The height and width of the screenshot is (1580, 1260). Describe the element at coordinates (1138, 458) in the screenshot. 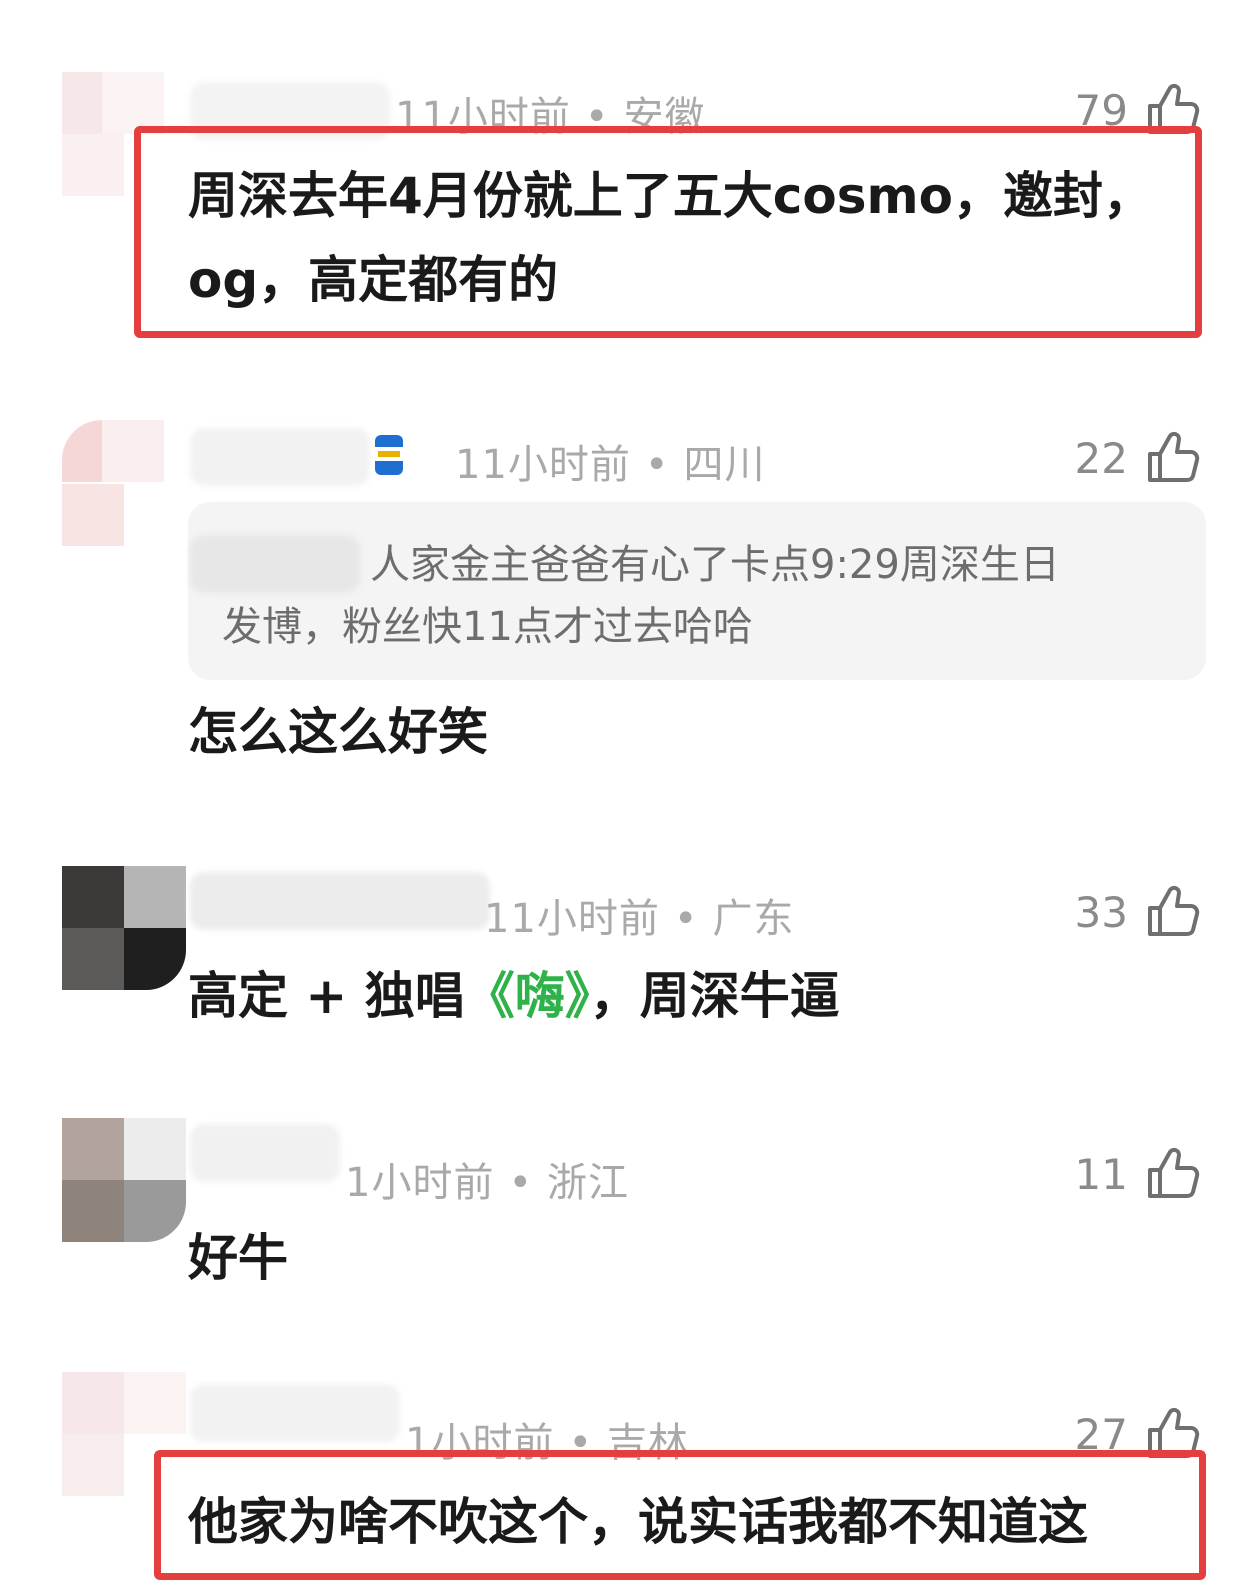

I see `like-button: 22` at that location.